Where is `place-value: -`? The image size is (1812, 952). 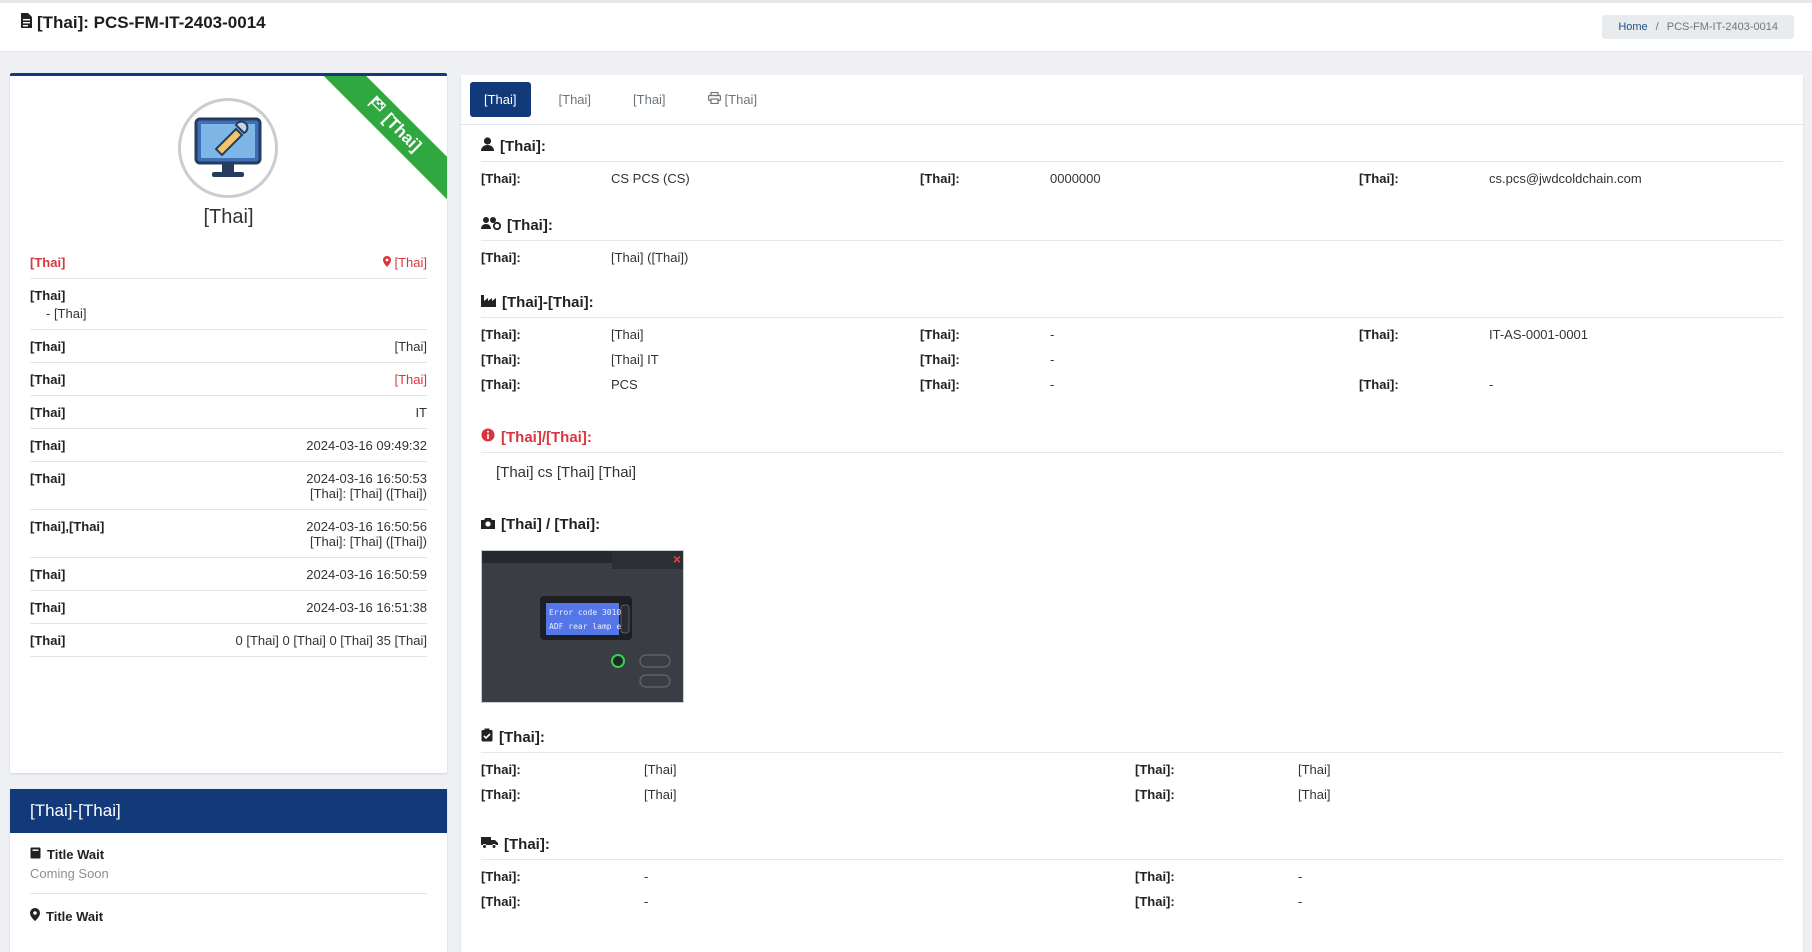
place-value: - is located at coordinates (1491, 384).